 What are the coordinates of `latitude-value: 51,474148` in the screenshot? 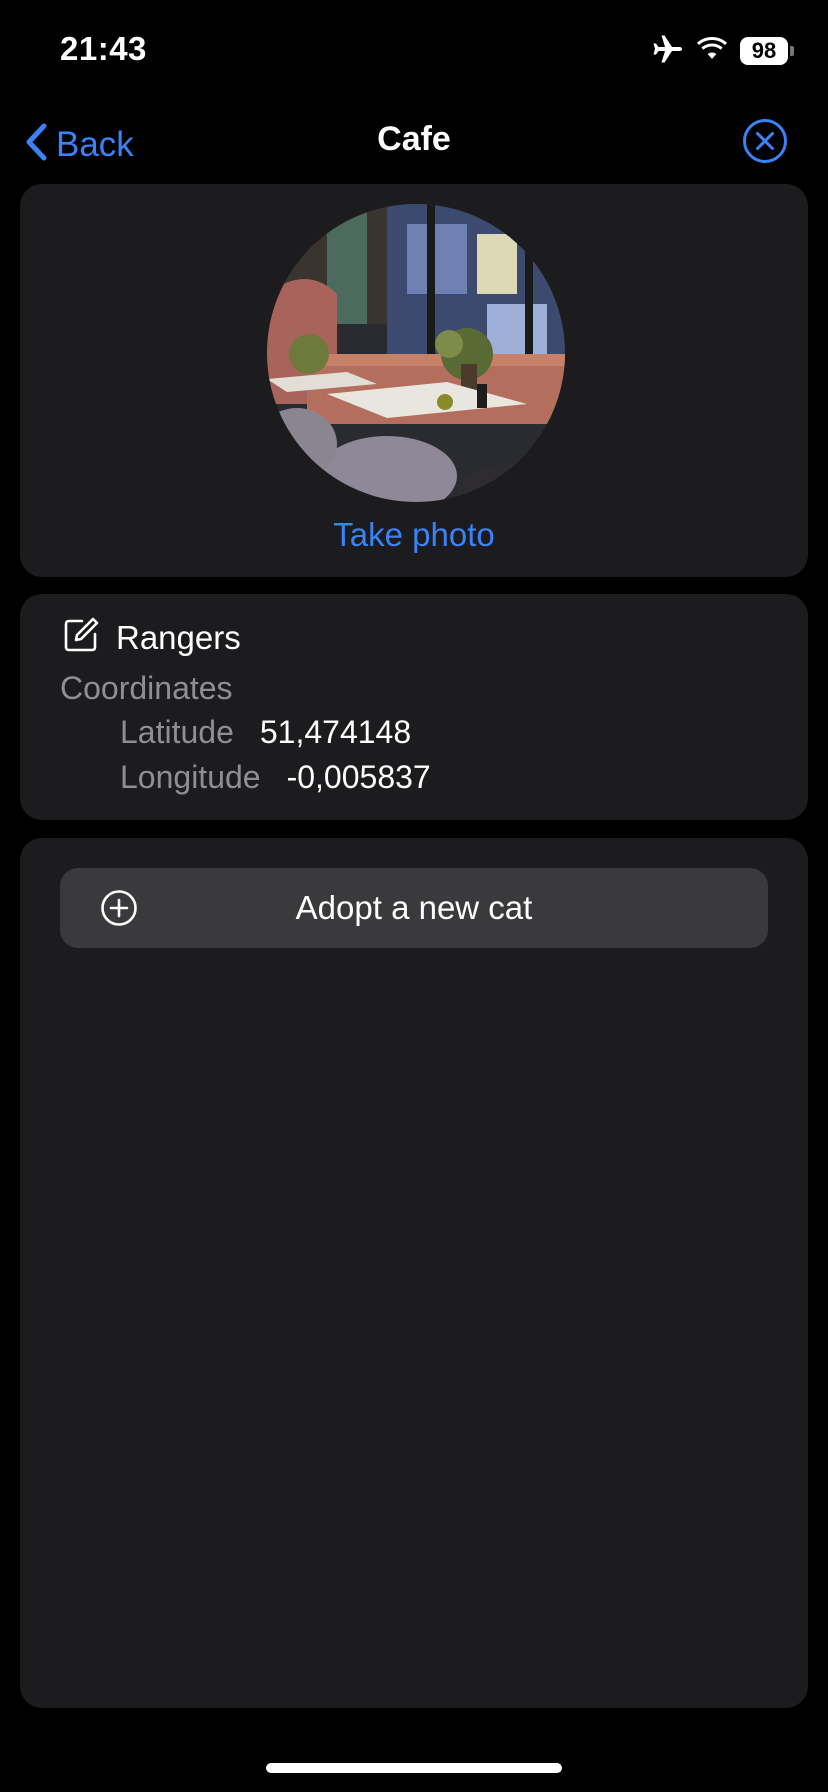 It's located at (335, 732).